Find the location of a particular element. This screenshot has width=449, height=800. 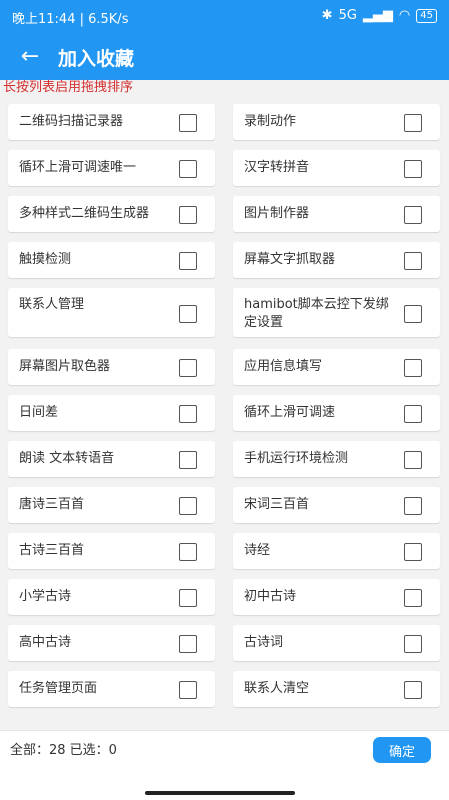

drag-sort-hint: 长按列表启用拖拽排序 is located at coordinates (68, 87).